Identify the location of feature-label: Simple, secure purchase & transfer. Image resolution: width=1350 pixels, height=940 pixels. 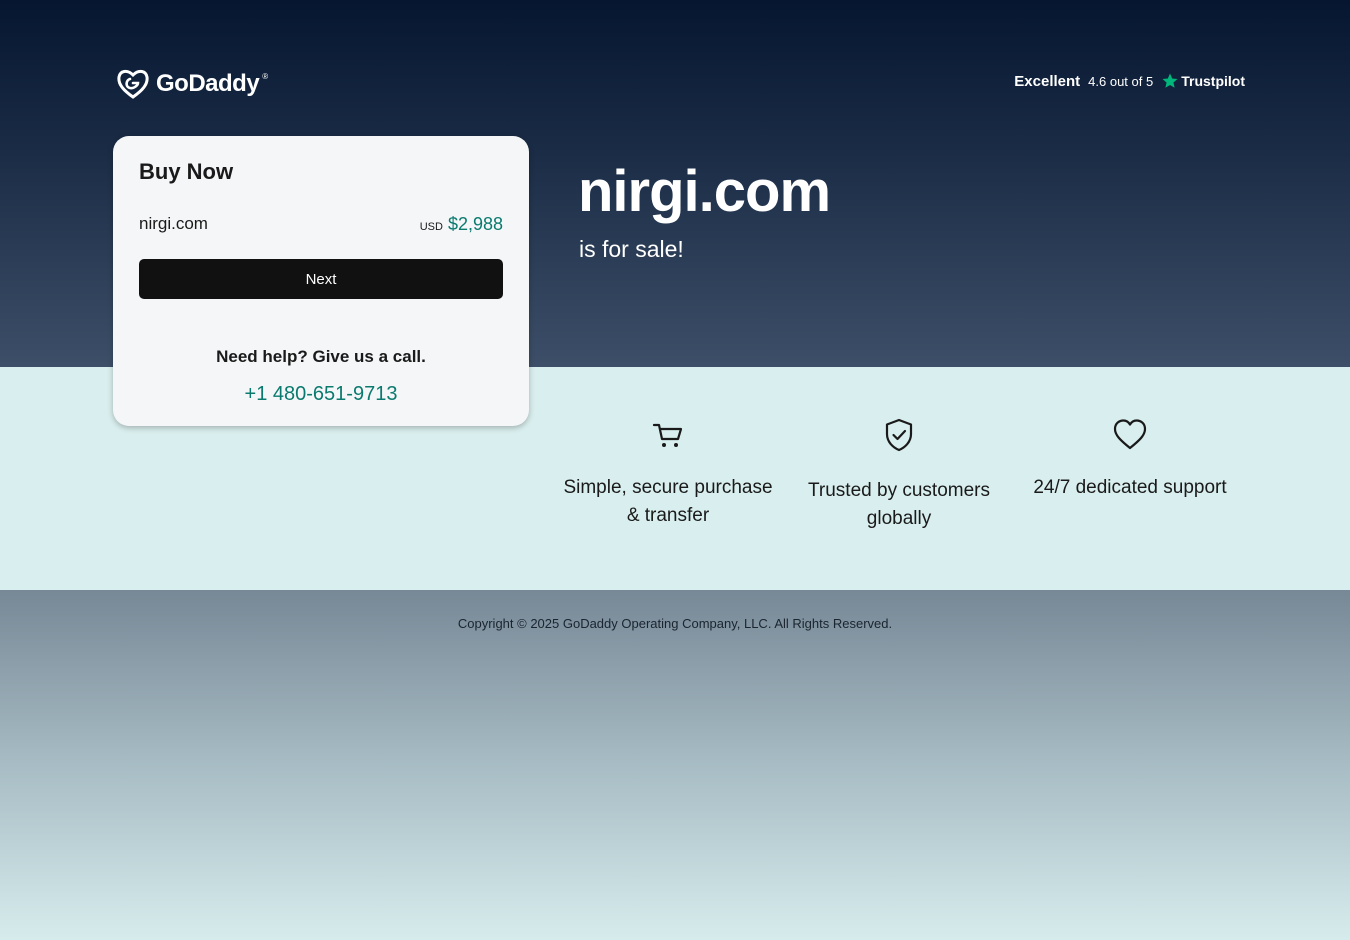
(668, 501).